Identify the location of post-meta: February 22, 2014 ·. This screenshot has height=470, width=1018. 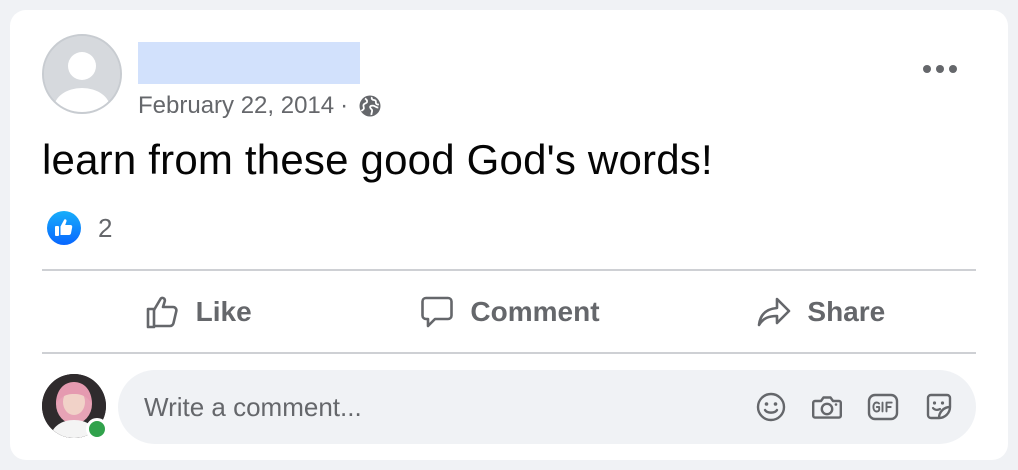
(260, 106).